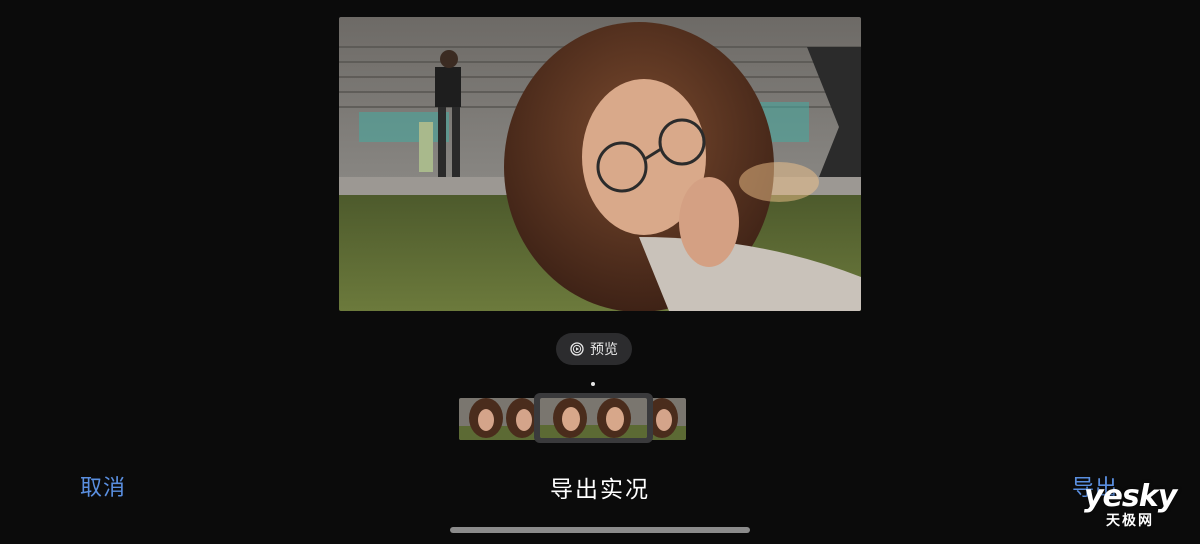 This screenshot has width=1200, height=544. I want to click on watermark-brand-en: yesky, so click(1130, 496).